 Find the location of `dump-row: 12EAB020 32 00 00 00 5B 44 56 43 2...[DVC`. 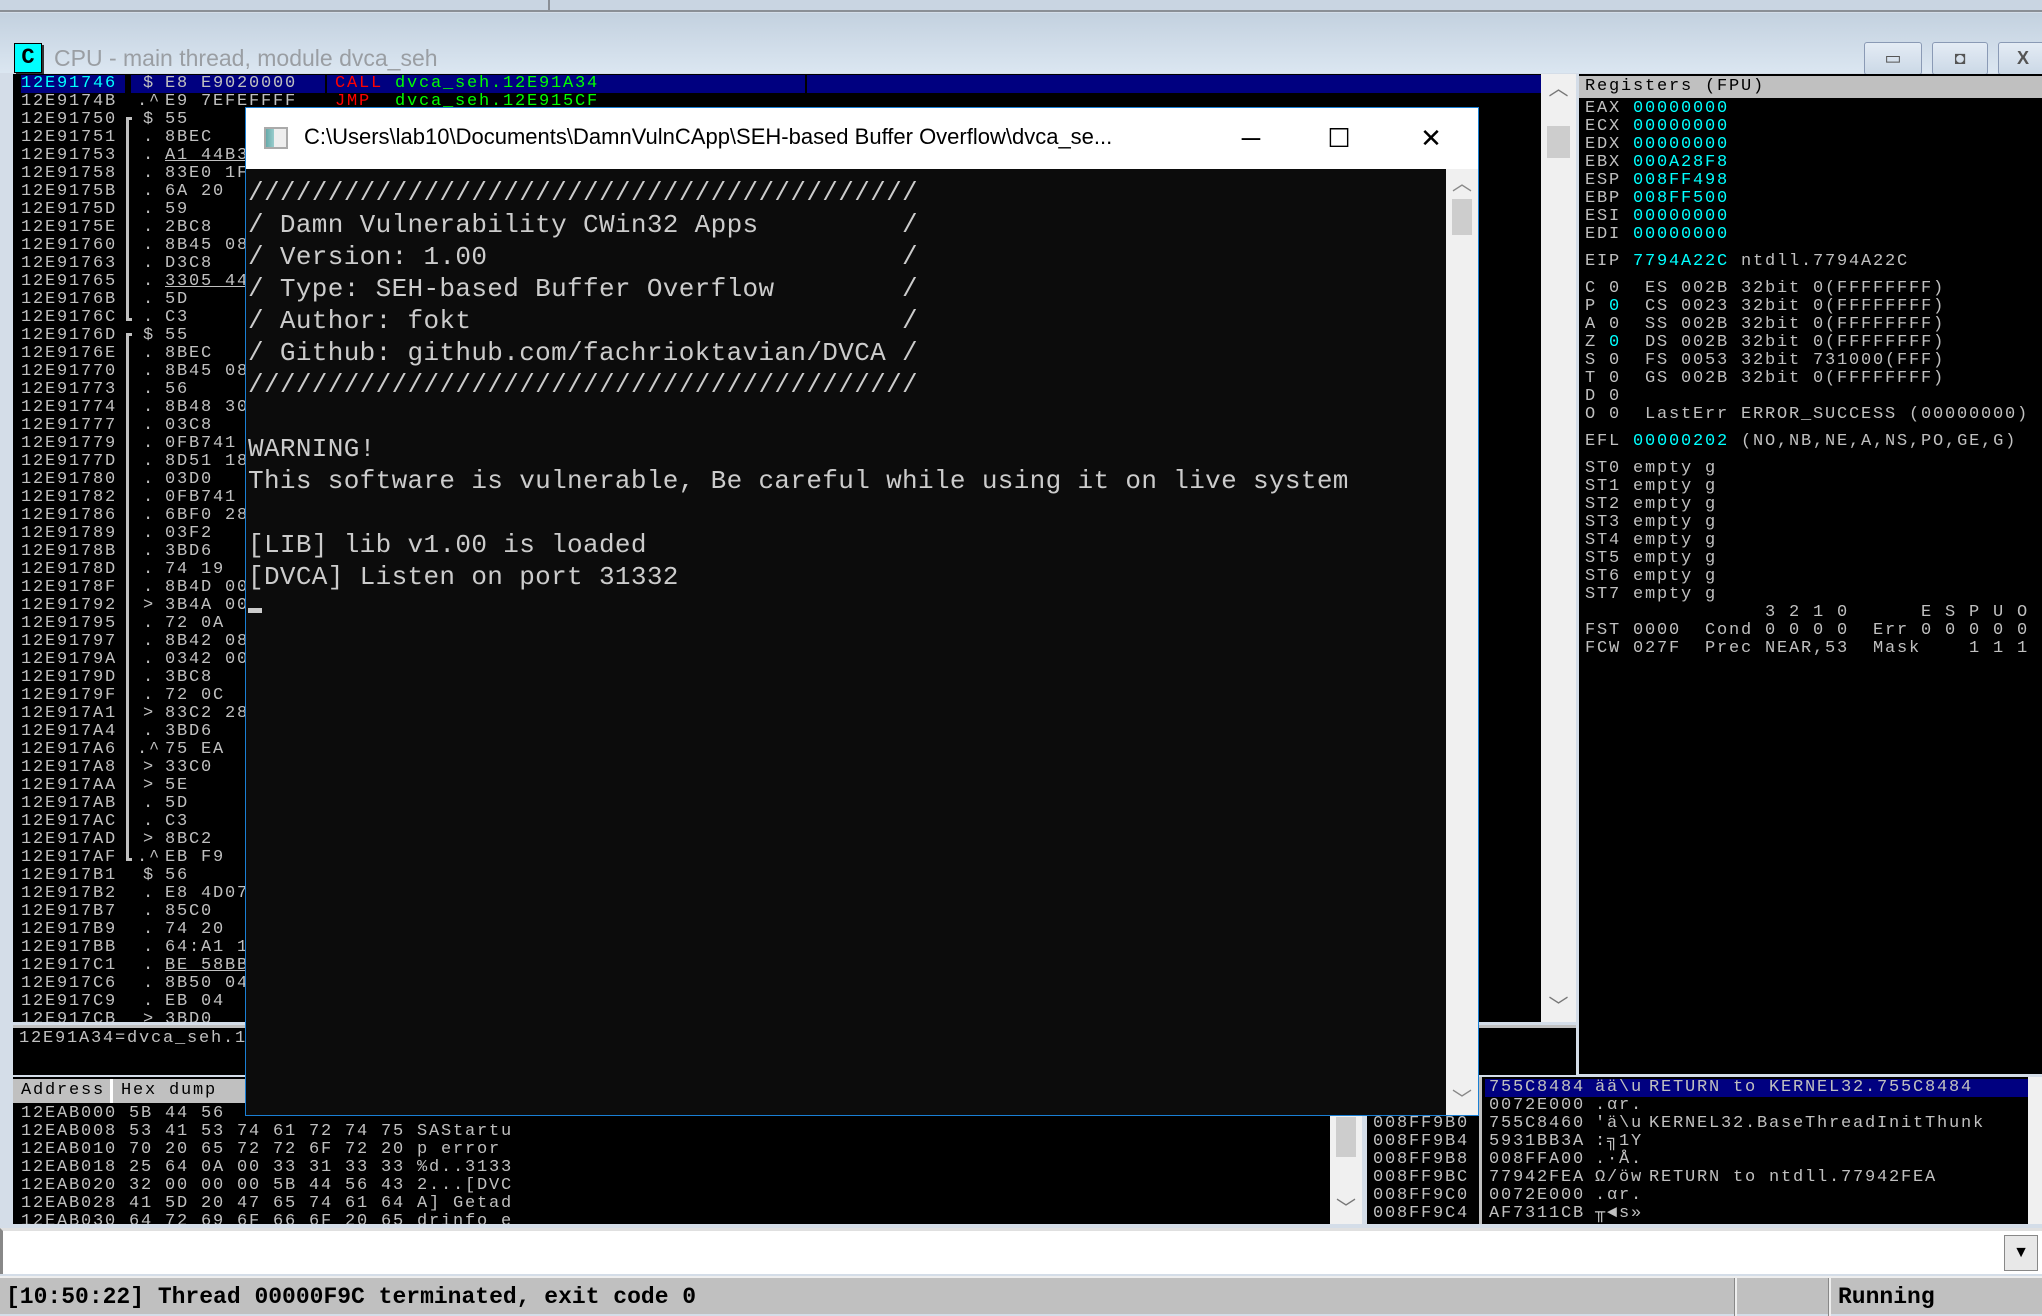

dump-row: 12EAB020 32 00 00 00 5B 44 56 43 2...[DVC is located at coordinates (671, 1186).